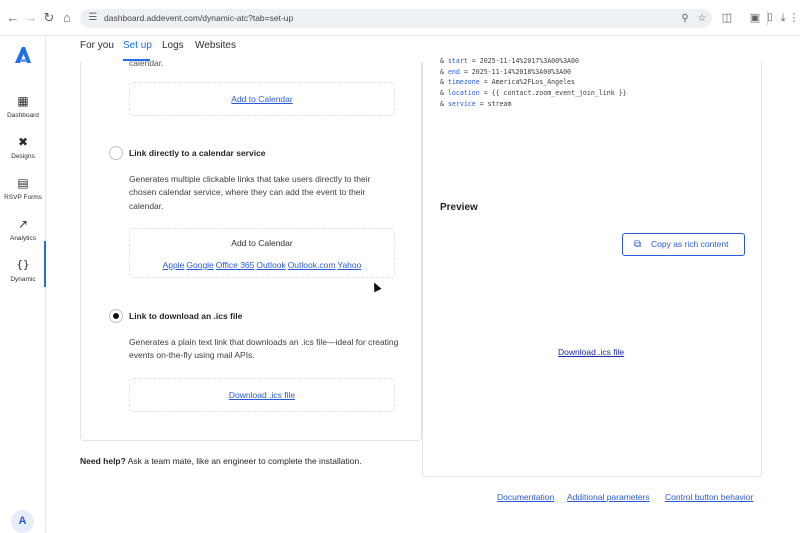  I want to click on sidebar-item-rsvp-forms: ▤ RSVP Forms, so click(23, 190).